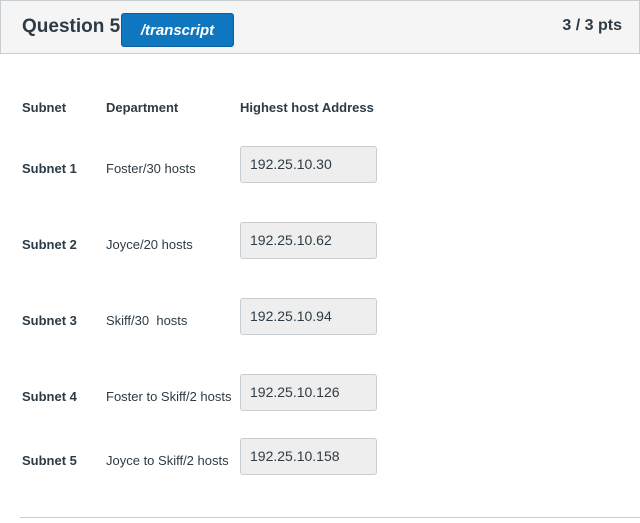  I want to click on department-label: Foster to Skiff/2 hosts, so click(169, 396).